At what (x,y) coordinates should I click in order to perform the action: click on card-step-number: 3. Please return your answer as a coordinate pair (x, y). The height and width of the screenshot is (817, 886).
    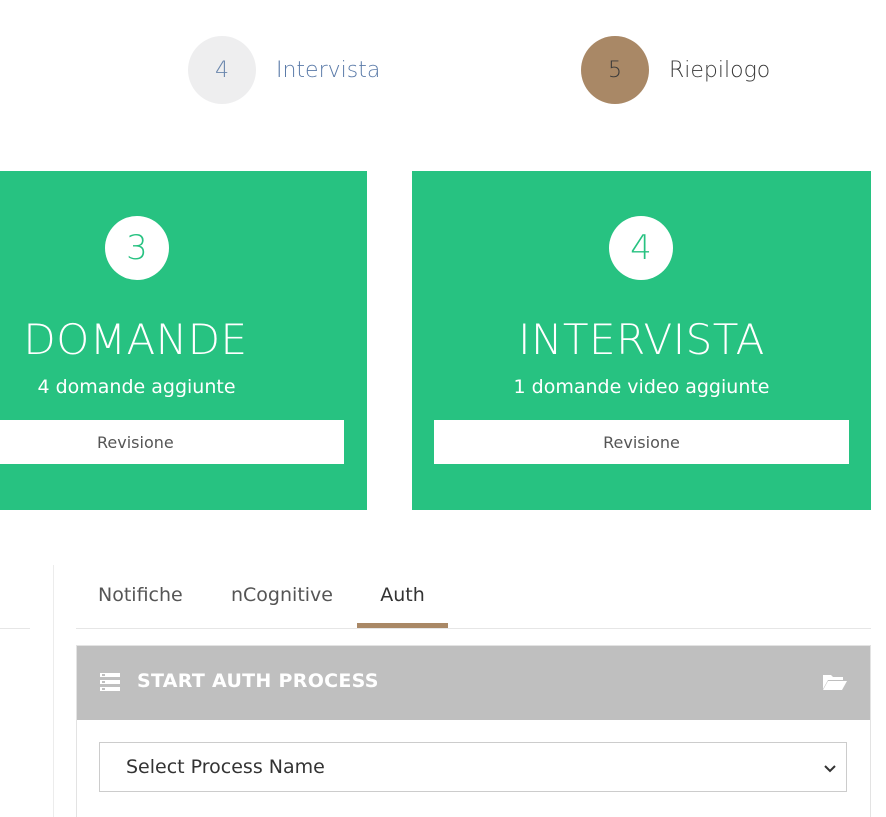
    Looking at the image, I should click on (137, 248).